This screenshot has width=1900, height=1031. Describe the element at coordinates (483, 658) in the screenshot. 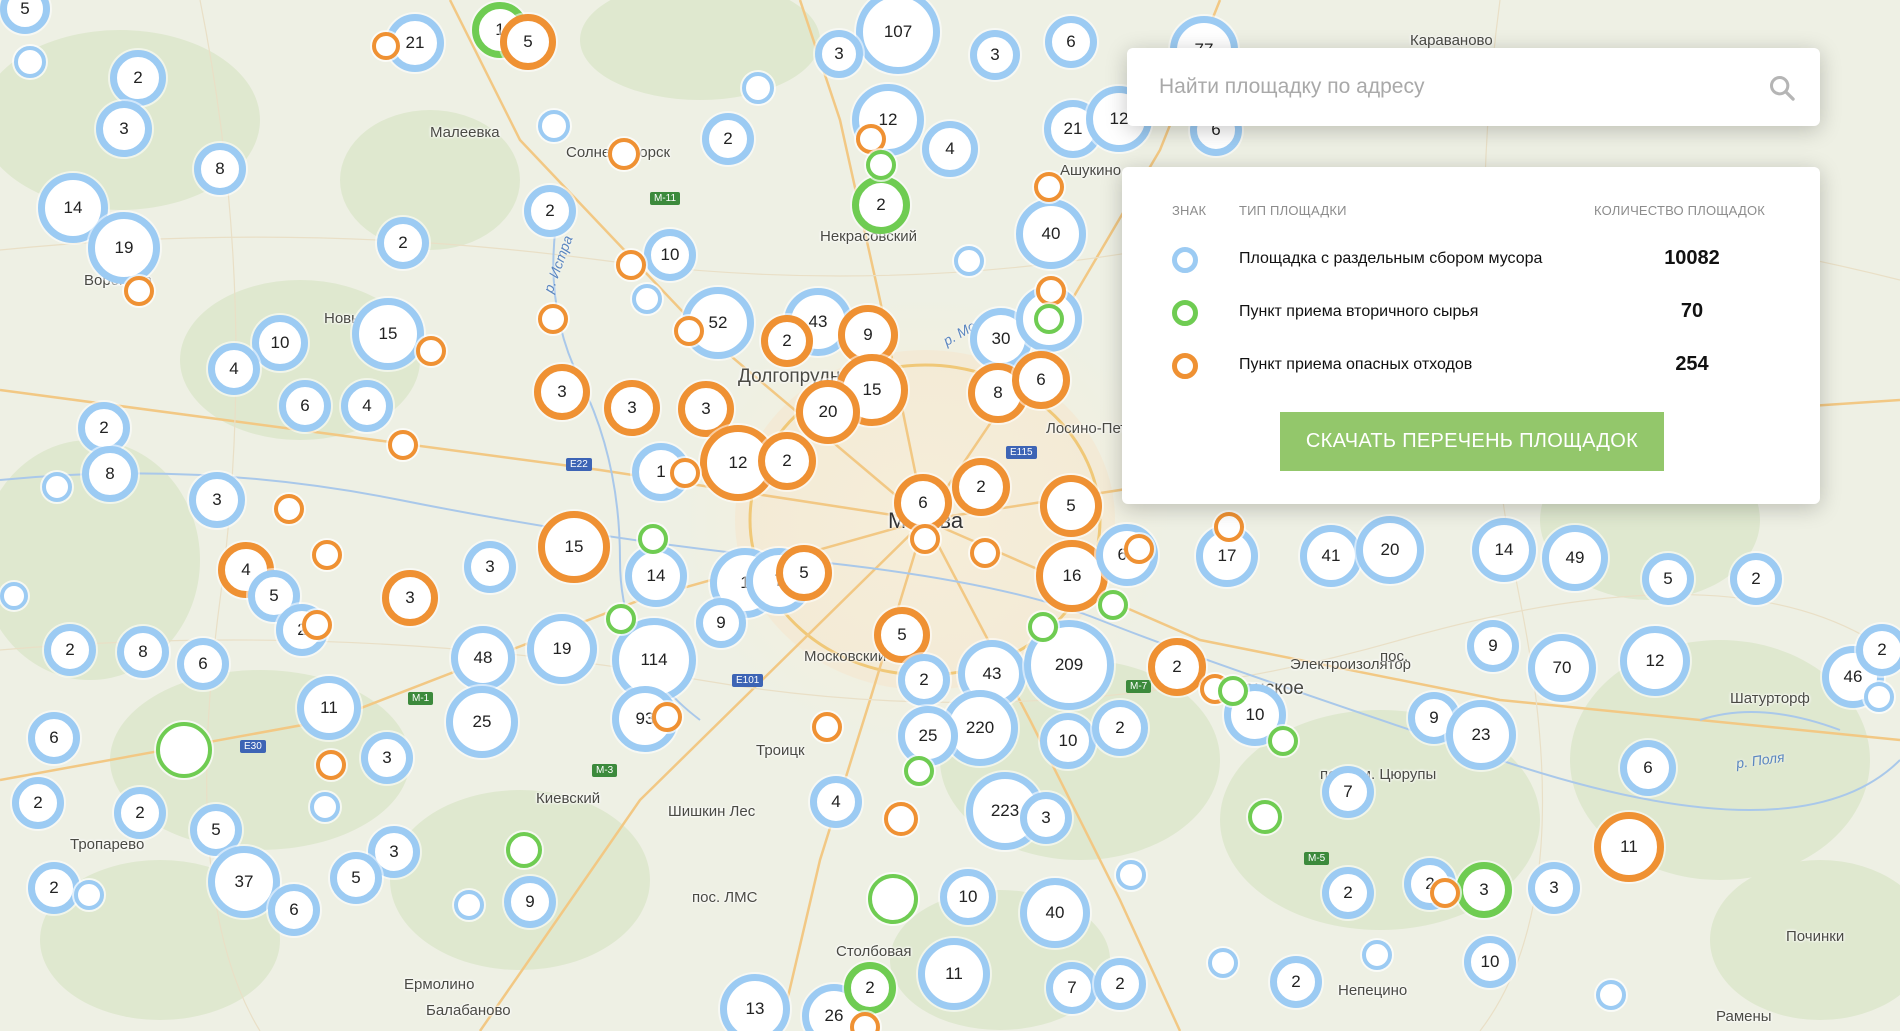

I see `map-cluster: 48` at that location.